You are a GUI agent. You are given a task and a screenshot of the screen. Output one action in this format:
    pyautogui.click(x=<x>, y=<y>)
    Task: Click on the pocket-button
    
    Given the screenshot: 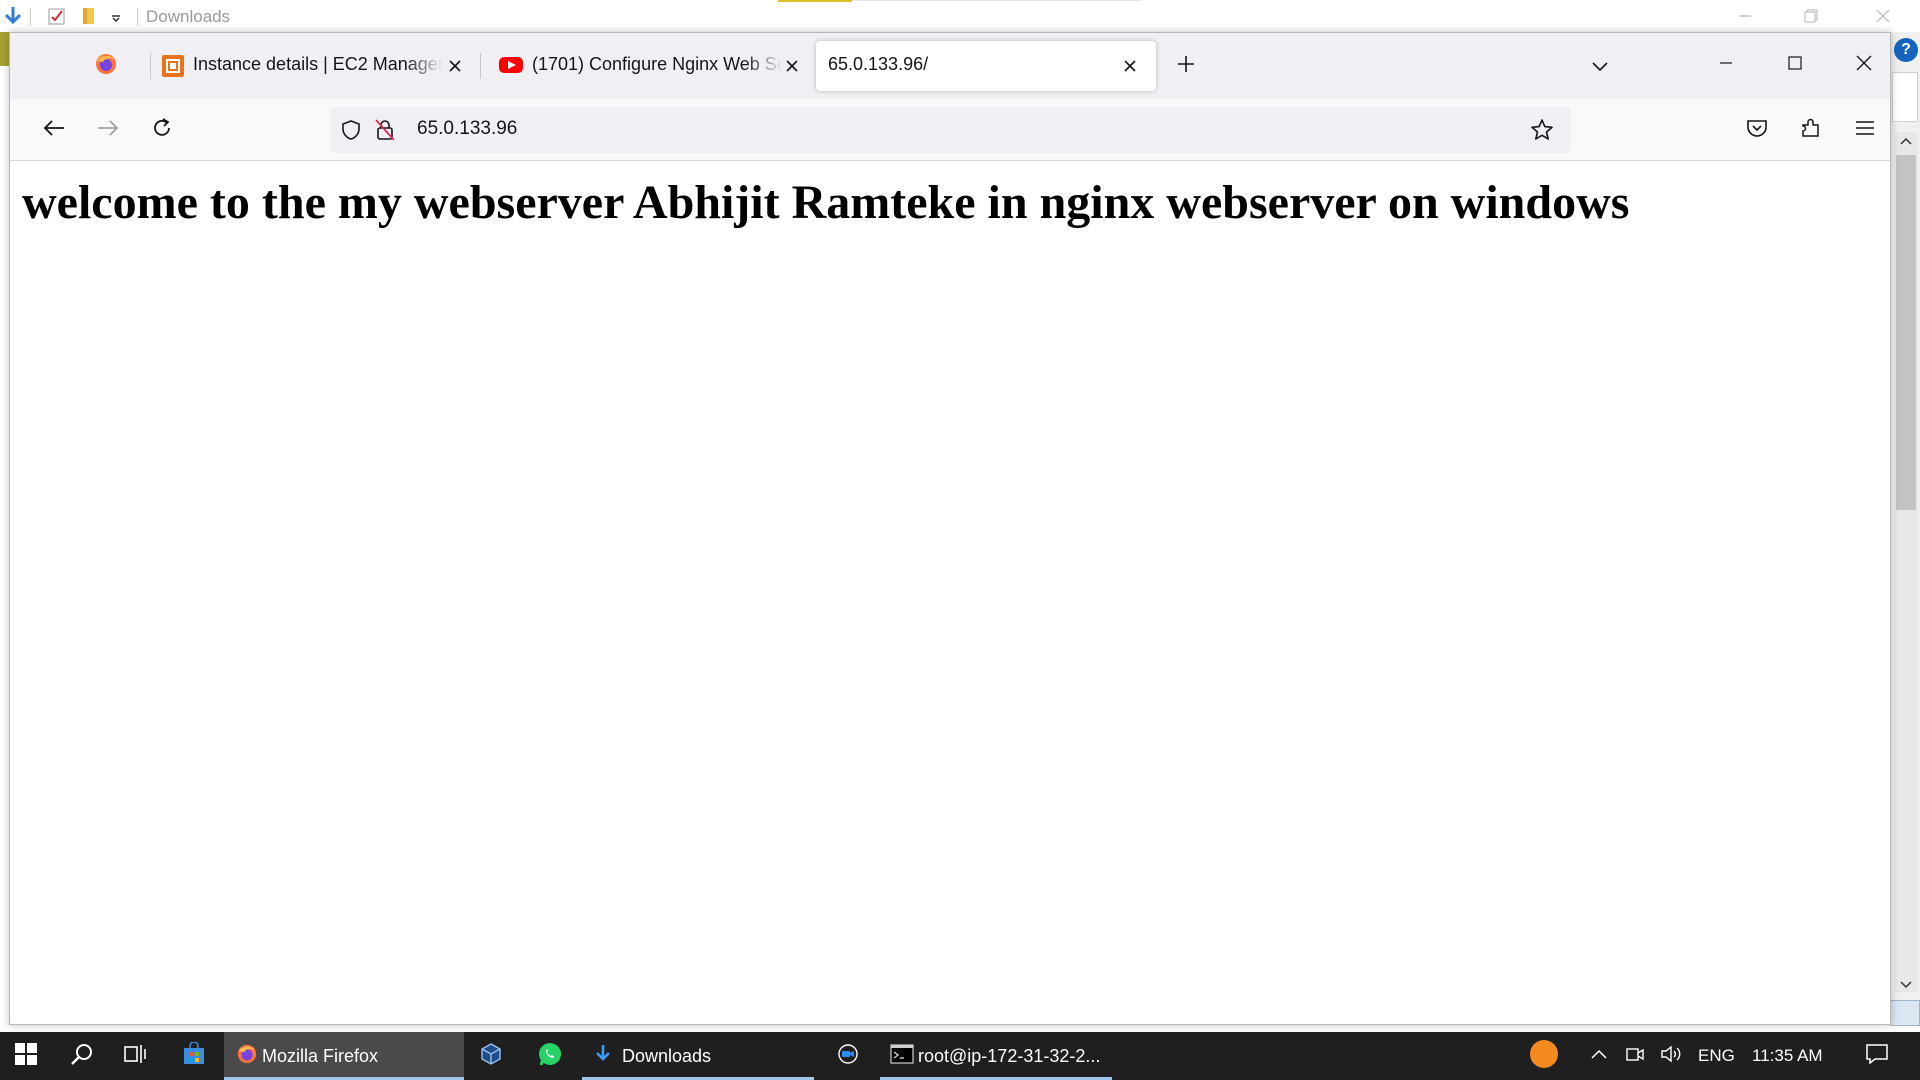 What is the action you would take?
    pyautogui.click(x=1757, y=130)
    